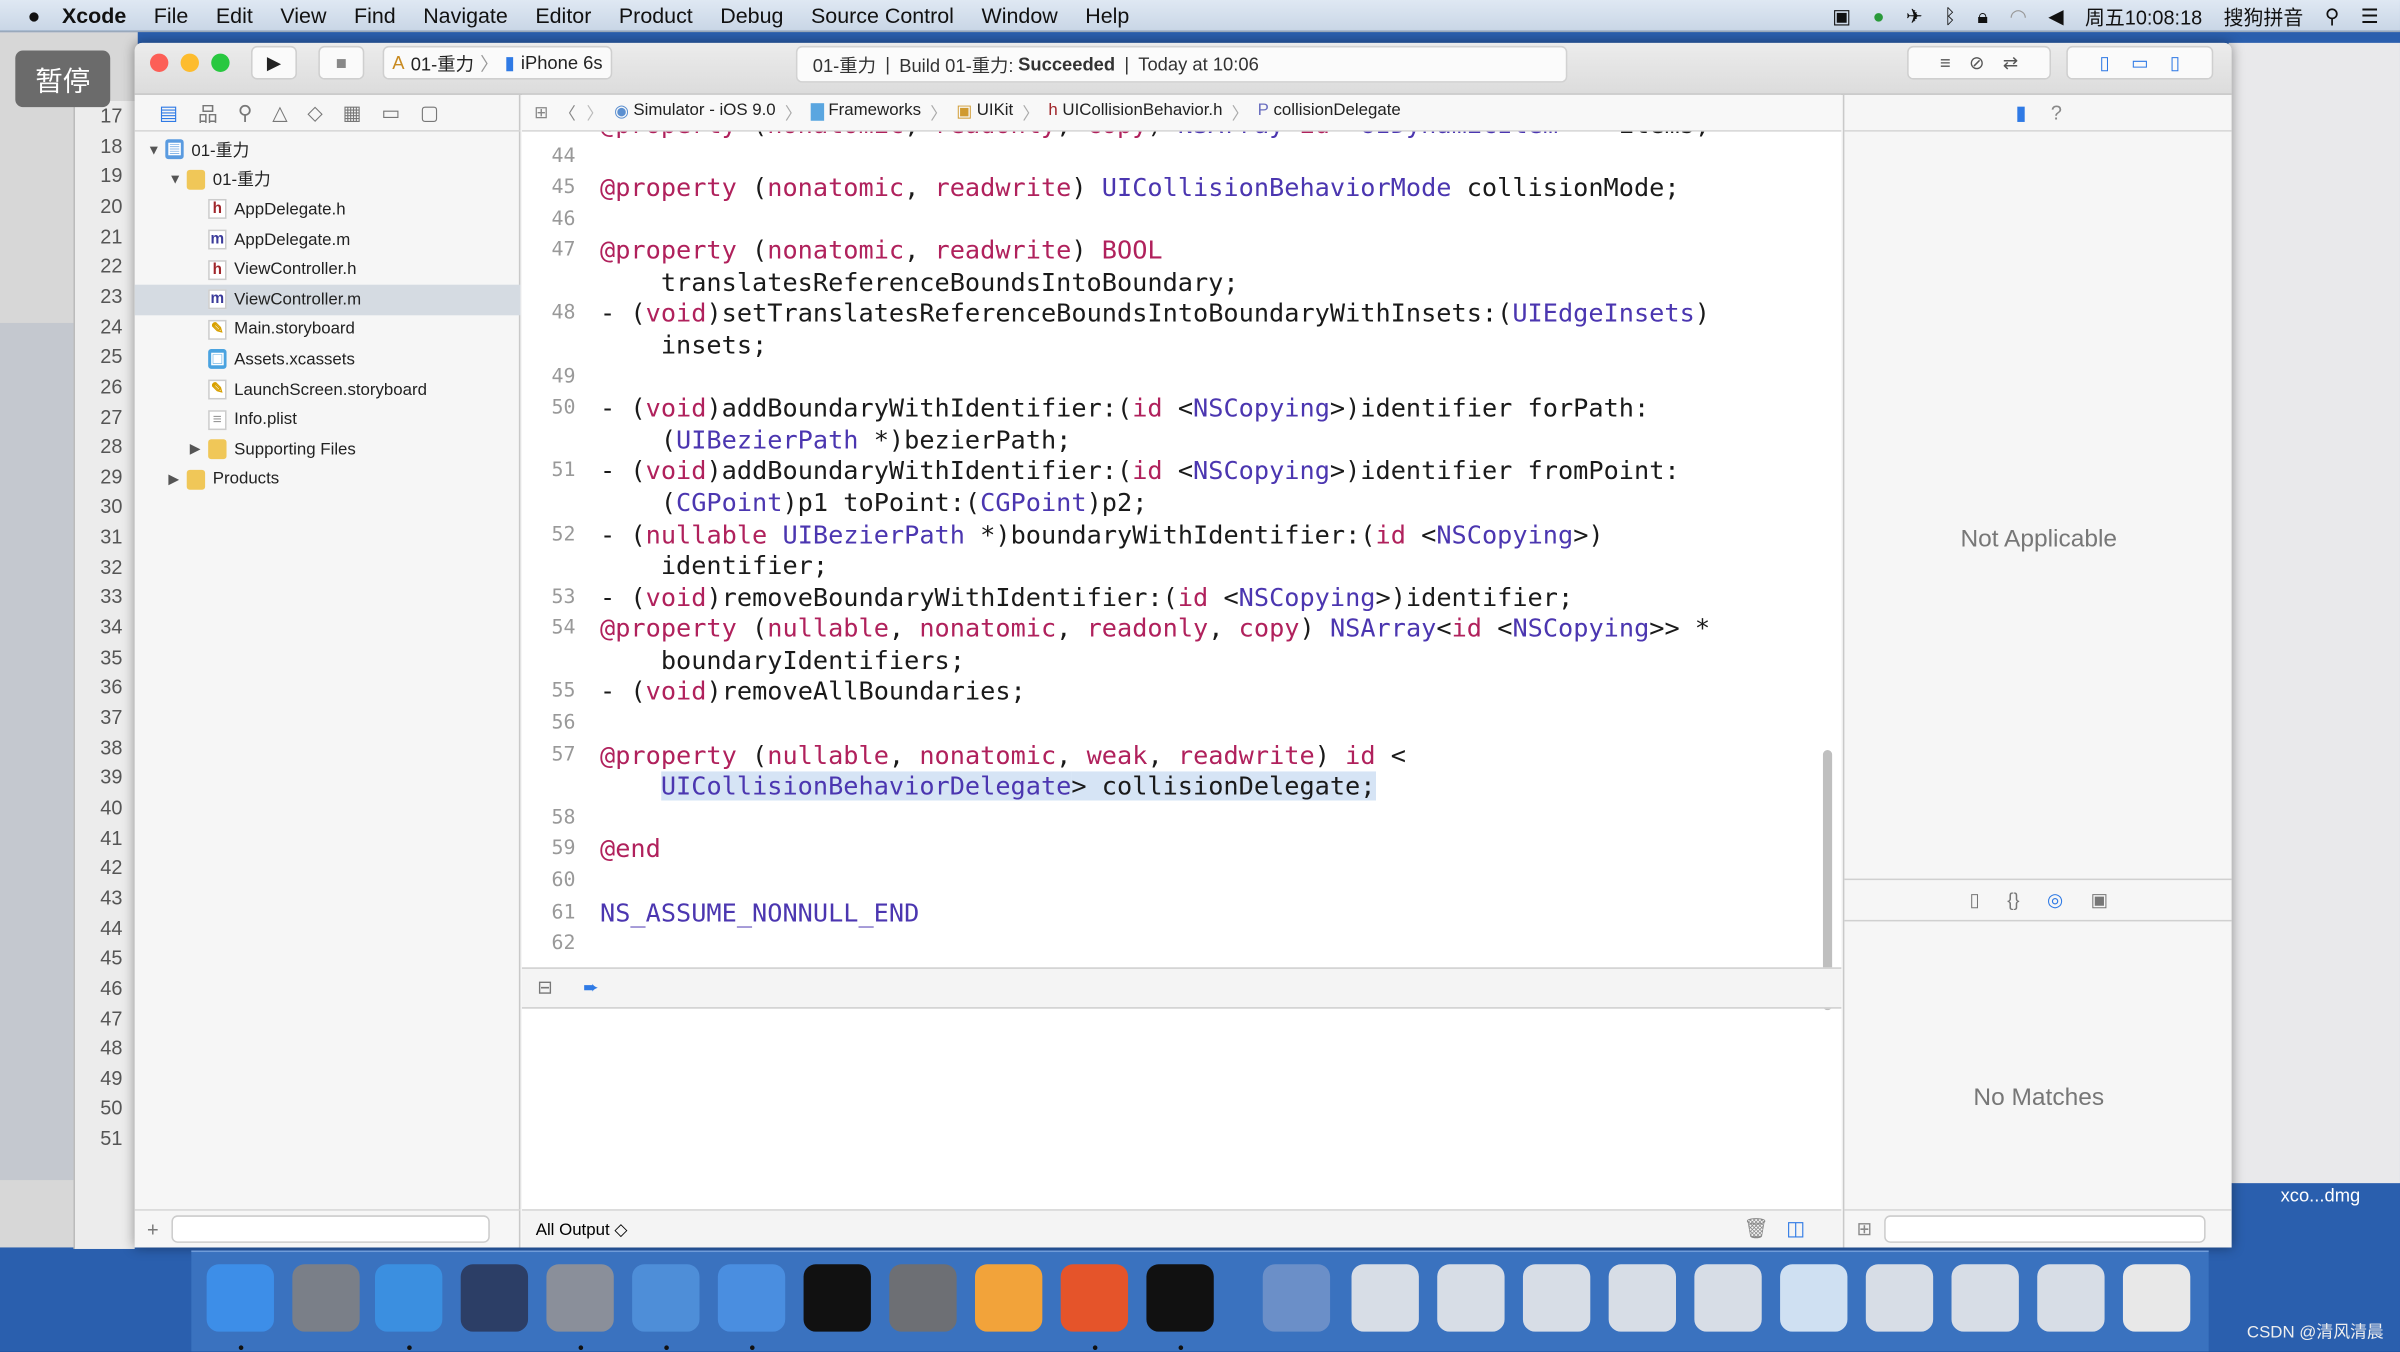  I want to click on menu-source-control: Source Control, so click(882, 15).